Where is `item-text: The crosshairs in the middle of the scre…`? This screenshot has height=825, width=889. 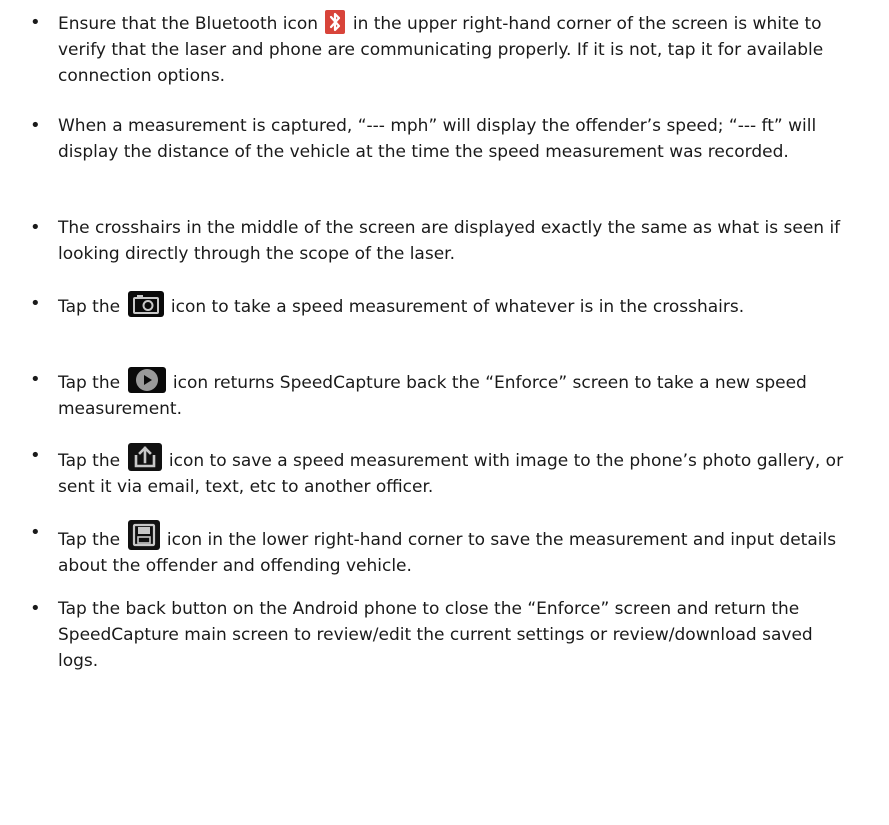 item-text: The crosshairs in the middle of the scre… is located at coordinates (449, 241).